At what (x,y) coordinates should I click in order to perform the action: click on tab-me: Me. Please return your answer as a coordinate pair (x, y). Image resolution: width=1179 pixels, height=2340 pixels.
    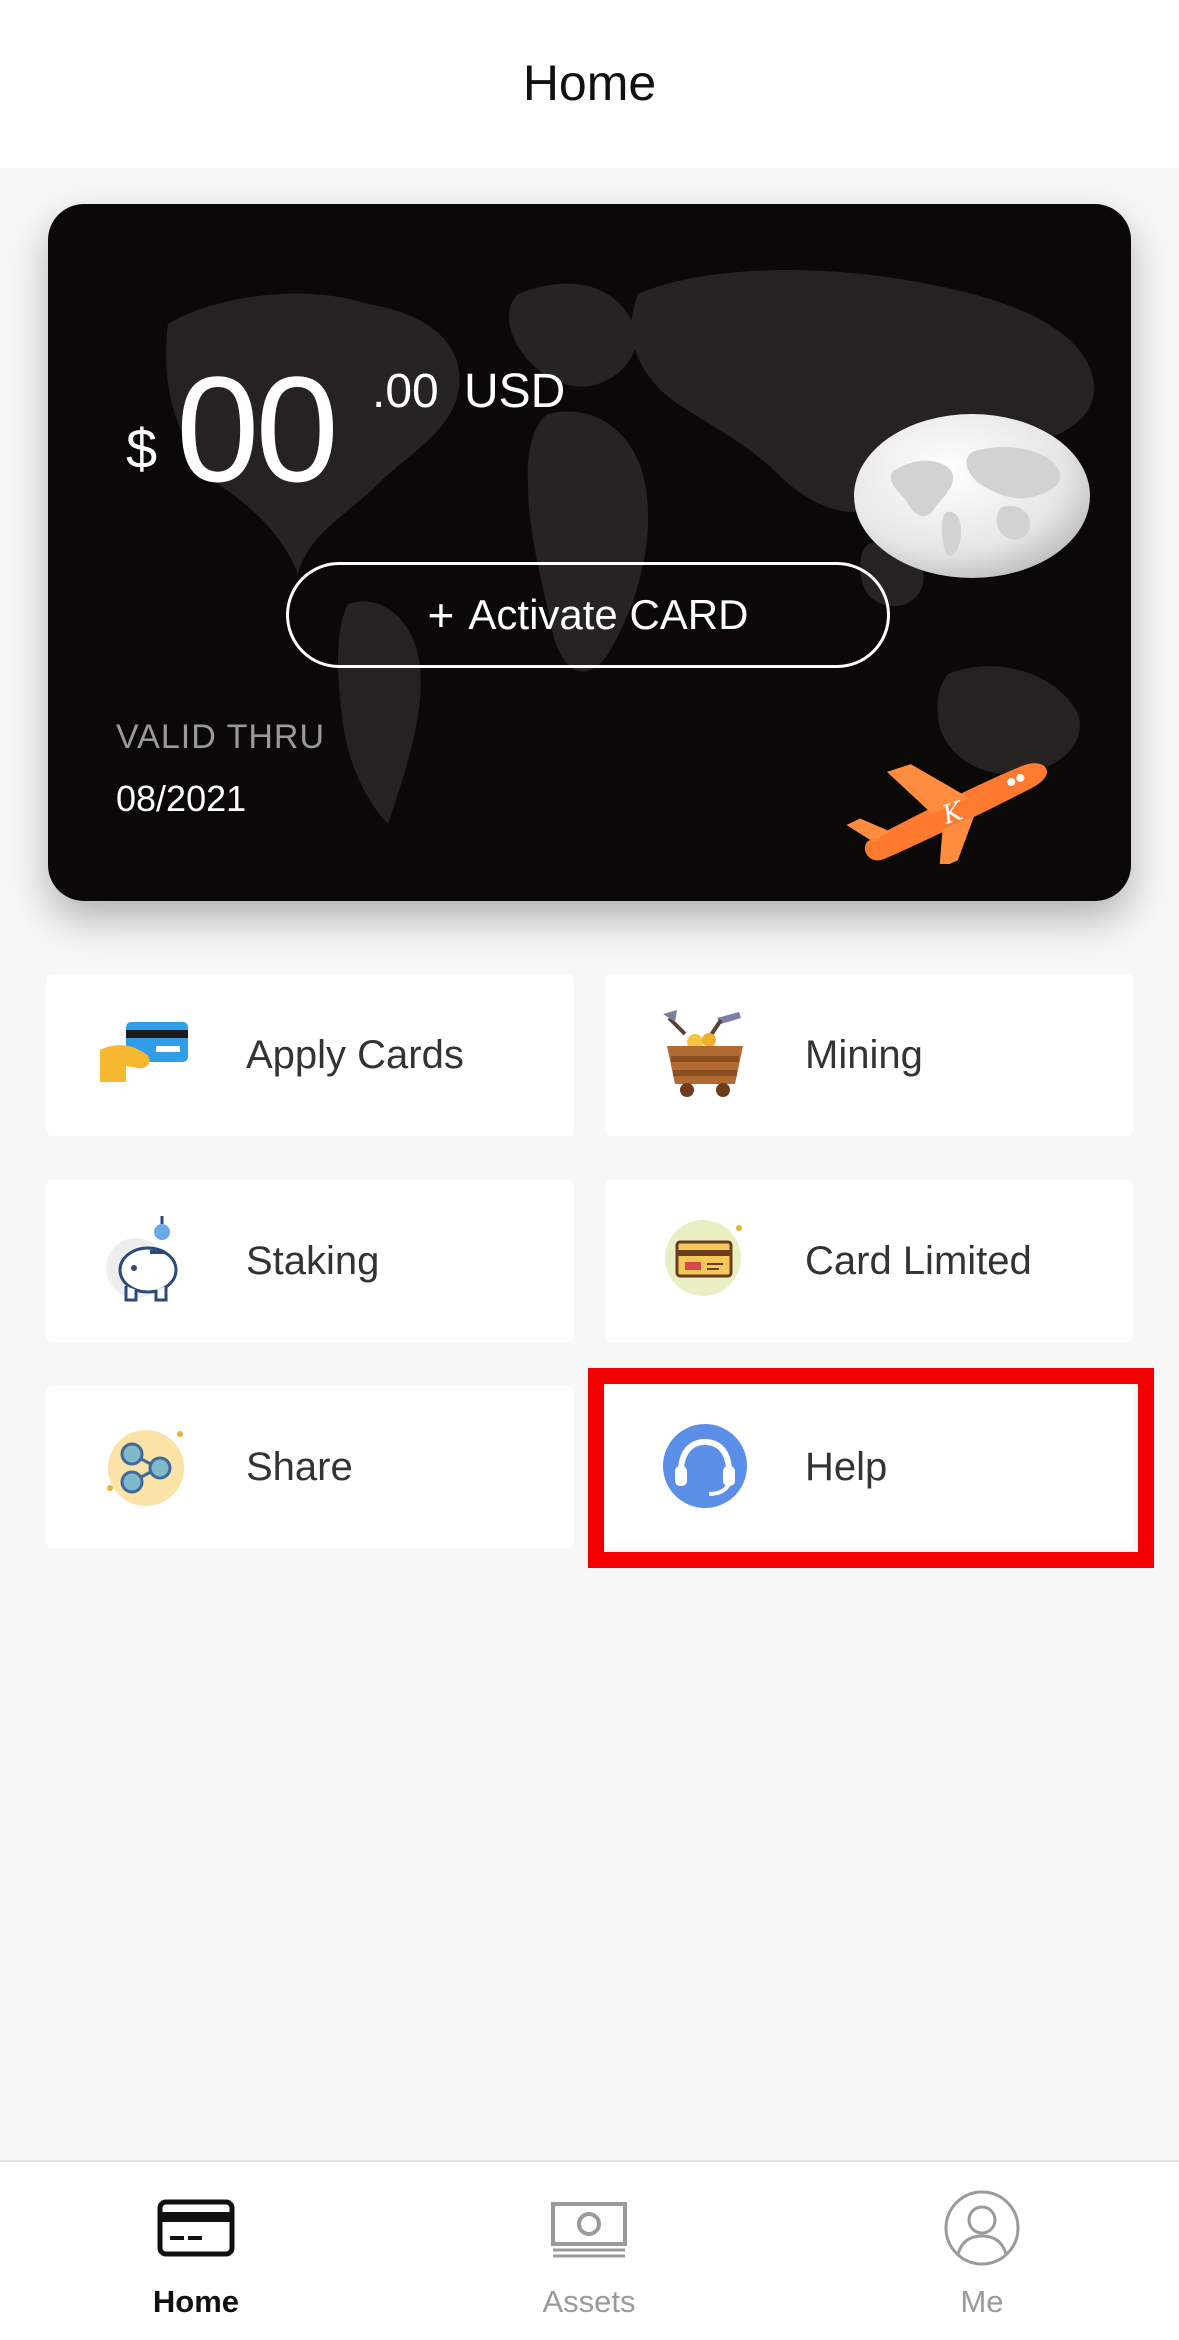
    Looking at the image, I should click on (982, 2251).